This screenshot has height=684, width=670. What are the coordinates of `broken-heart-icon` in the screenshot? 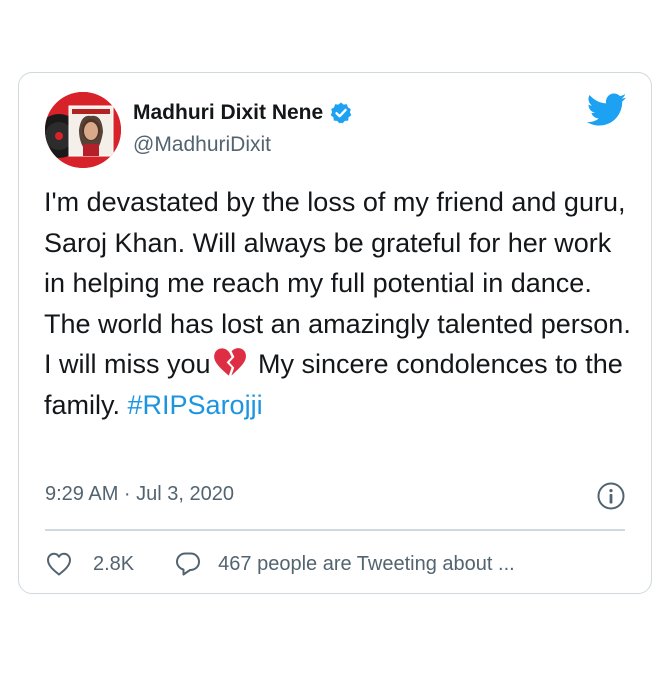 It's located at (230, 362).